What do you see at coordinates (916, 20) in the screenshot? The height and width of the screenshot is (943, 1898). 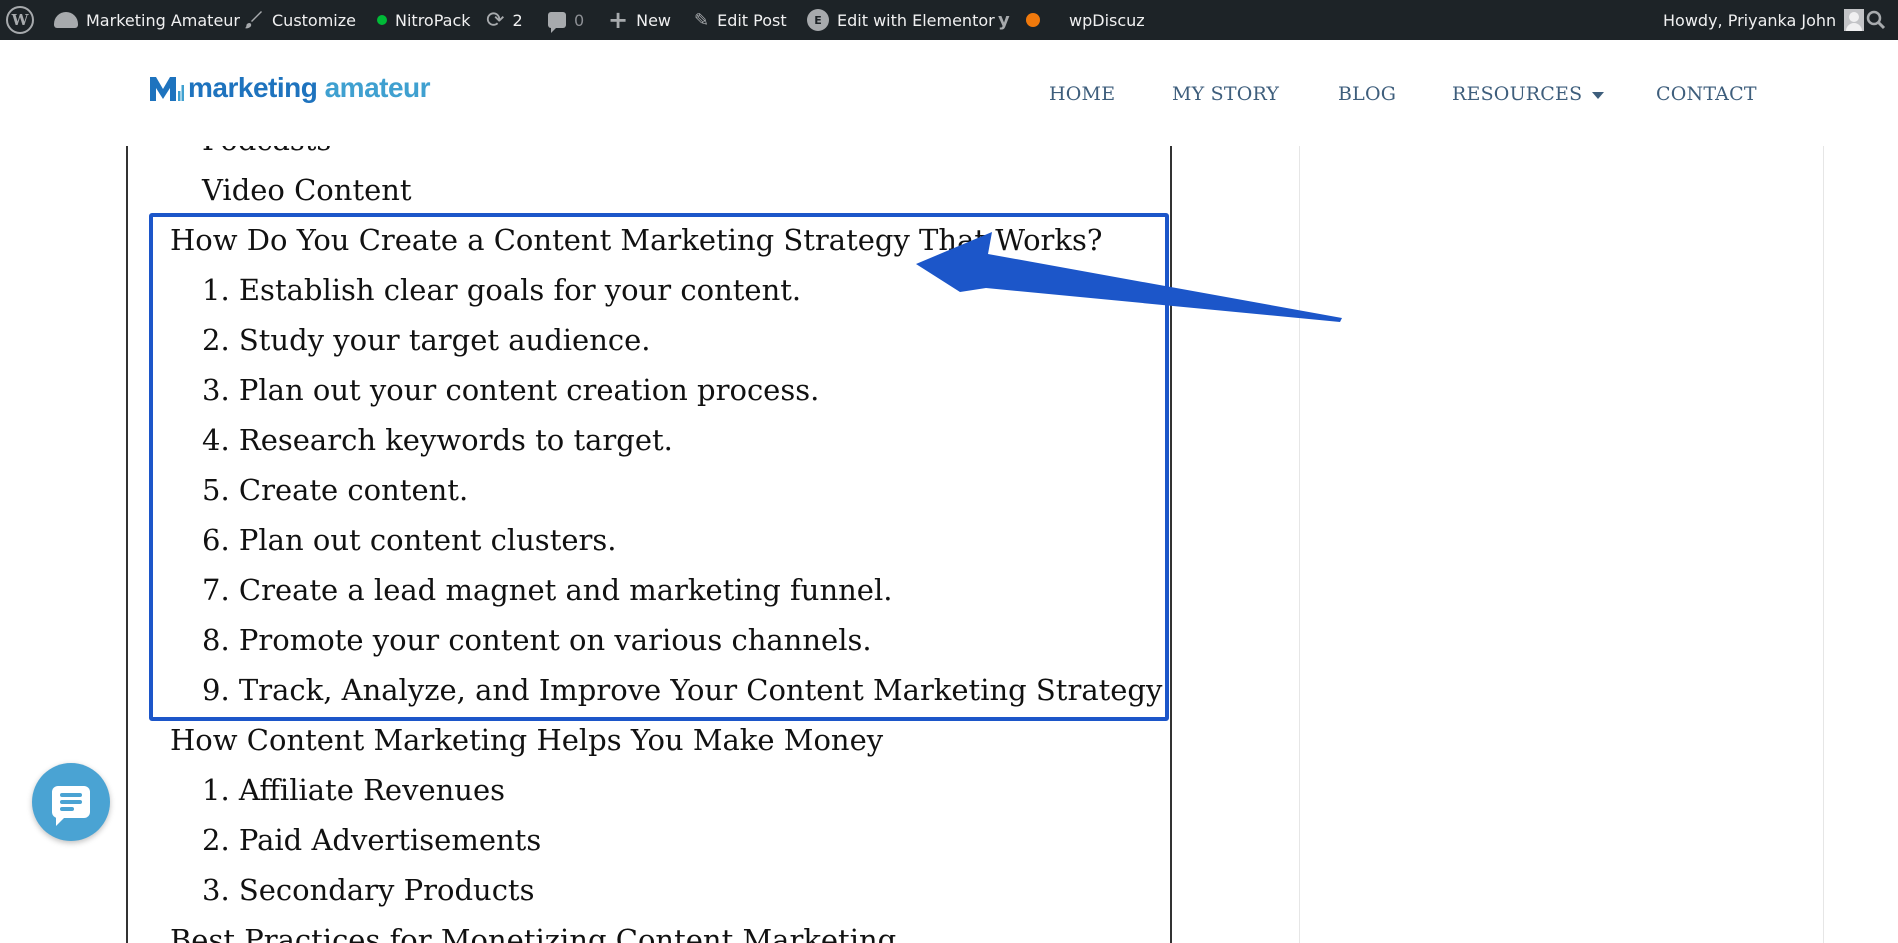 I see `edit-elementor-label: Edit with Elementor` at bounding box center [916, 20].